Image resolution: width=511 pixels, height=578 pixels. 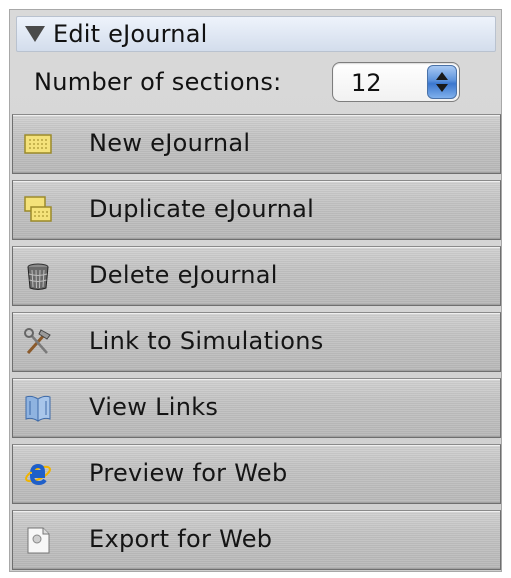 What do you see at coordinates (38, 474) in the screenshot?
I see `internet-explorer-icon` at bounding box center [38, 474].